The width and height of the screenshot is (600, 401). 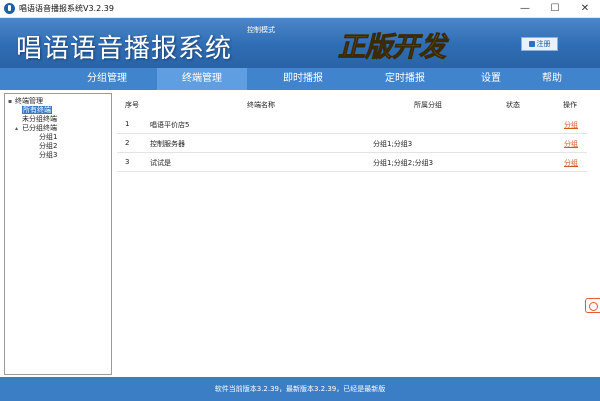 I want to click on tree-node-label: 分组2, so click(x=48, y=146).